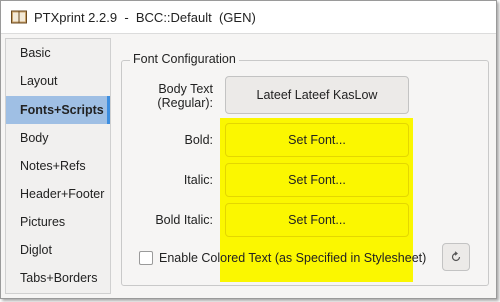 This screenshot has width=500, height=302. What do you see at coordinates (184, 59) in the screenshot?
I see `font-configuration-legend: Font Configuration` at bounding box center [184, 59].